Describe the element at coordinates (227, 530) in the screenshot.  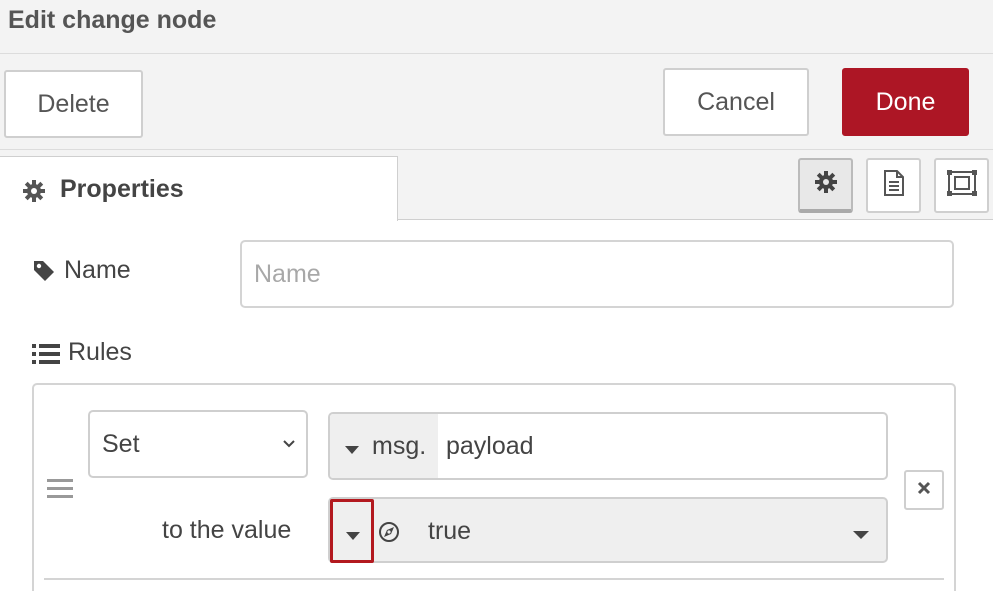
I see `to-the-value-label: to the value` at that location.